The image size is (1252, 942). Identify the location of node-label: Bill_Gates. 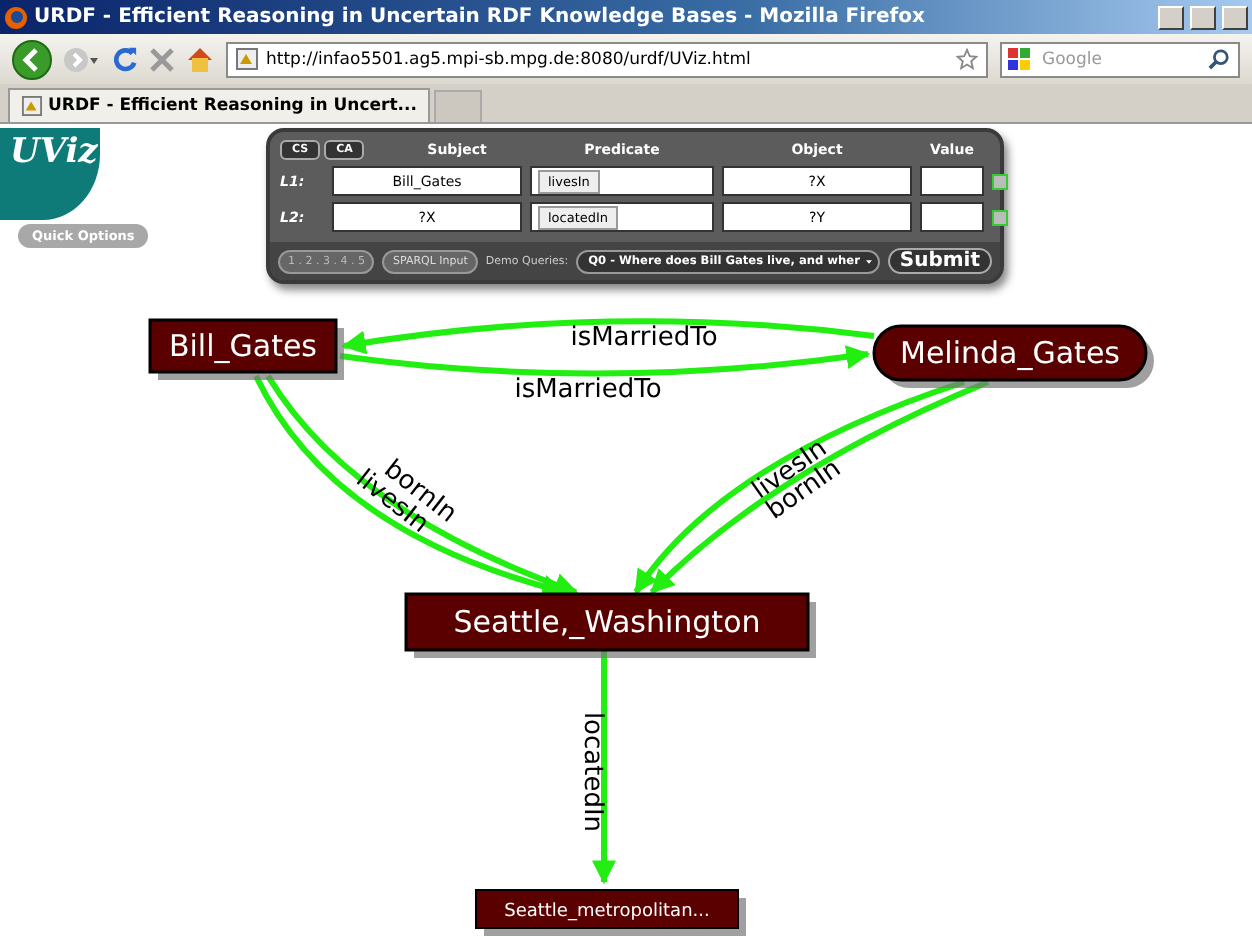
(243, 346).